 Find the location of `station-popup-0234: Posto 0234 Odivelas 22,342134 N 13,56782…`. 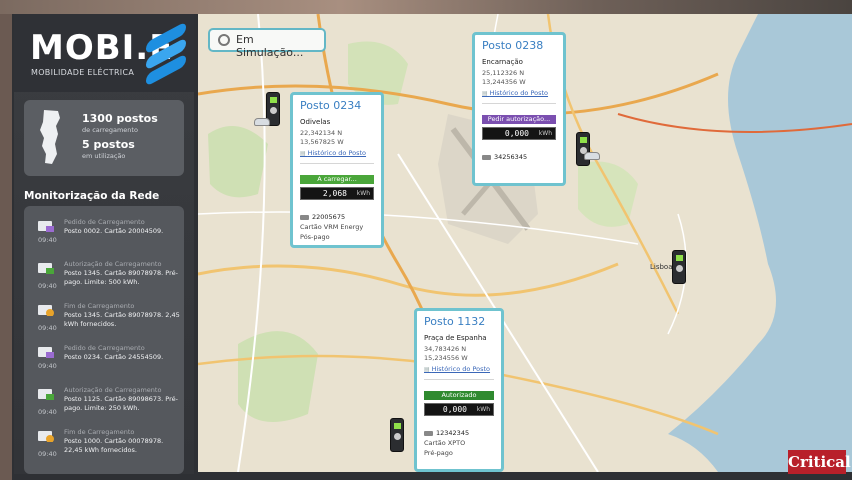

station-popup-0234: Posto 0234 Odivelas 22,342134 N 13,56782… is located at coordinates (337, 170).